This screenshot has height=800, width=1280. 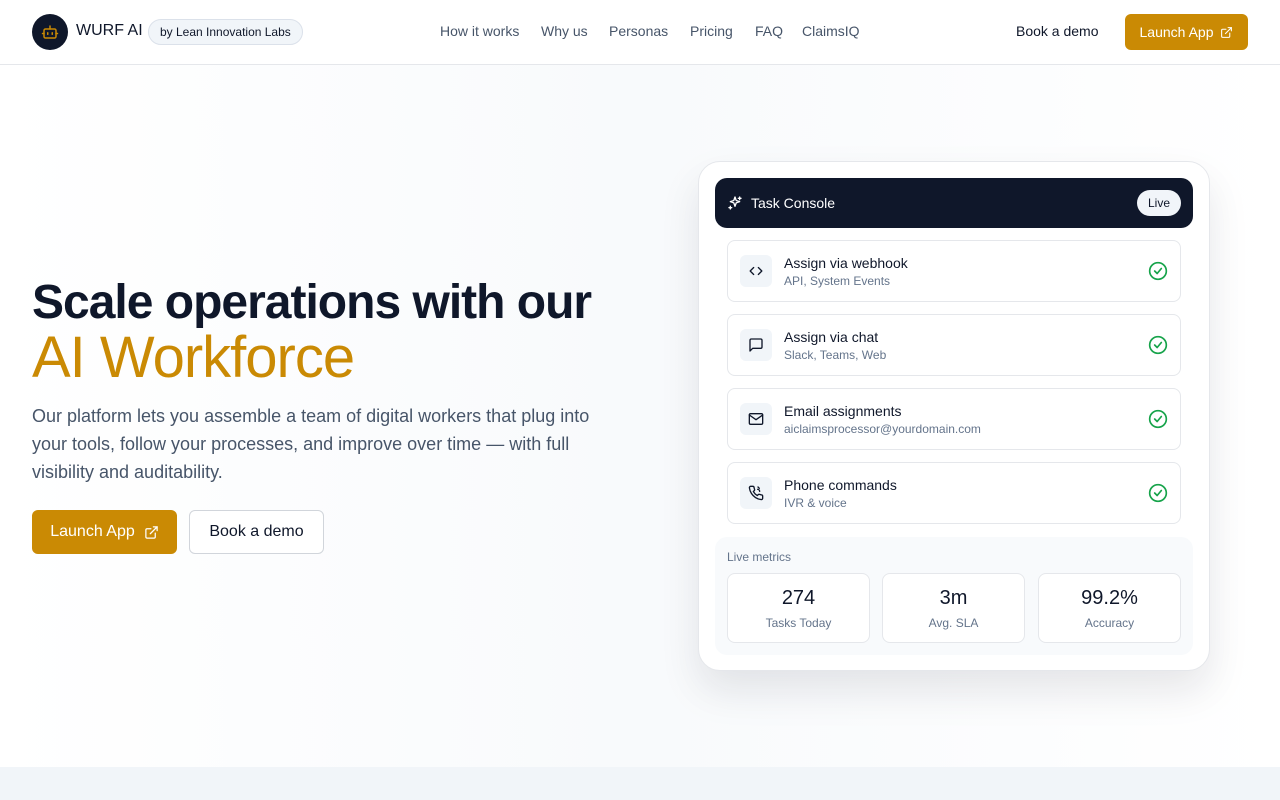 What do you see at coordinates (837, 281) in the screenshot?
I see `channel-subtitle: API, System Events` at bounding box center [837, 281].